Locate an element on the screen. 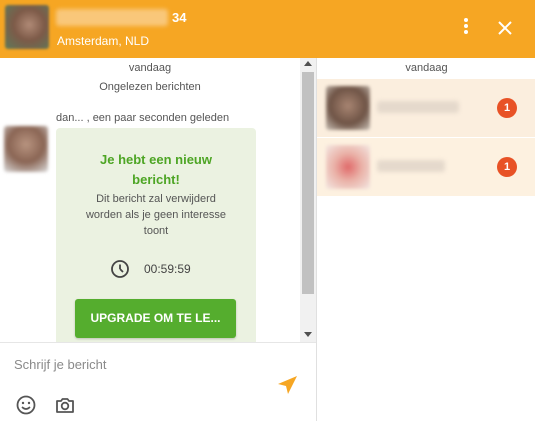 This screenshot has width=535, height=421. countdown-timer: 00:59:59 is located at coordinates (167, 269).